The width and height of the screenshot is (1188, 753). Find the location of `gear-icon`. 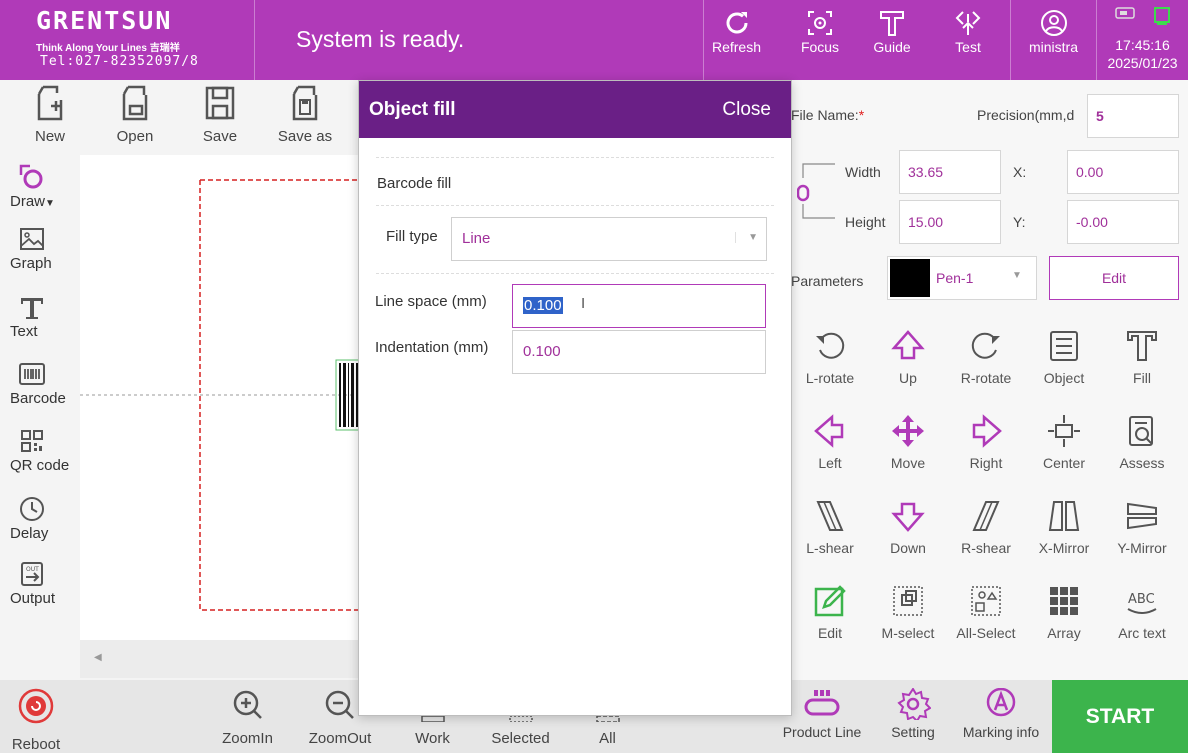

gear-icon is located at coordinates (914, 704).